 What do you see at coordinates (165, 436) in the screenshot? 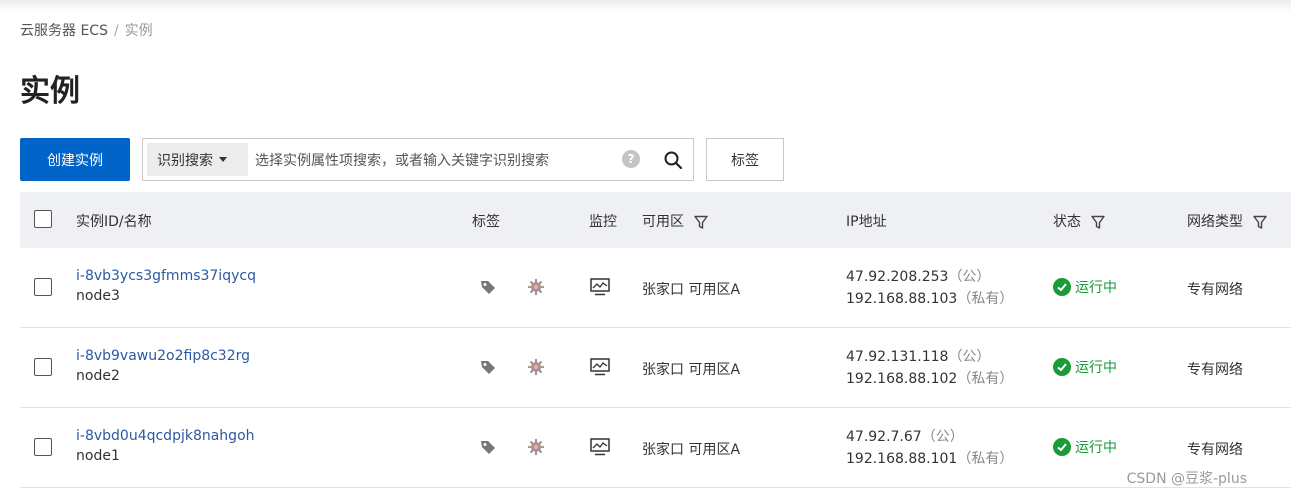
I see `instance-id-link: i-8vbd0u4qcdpjk8nahgoh` at bounding box center [165, 436].